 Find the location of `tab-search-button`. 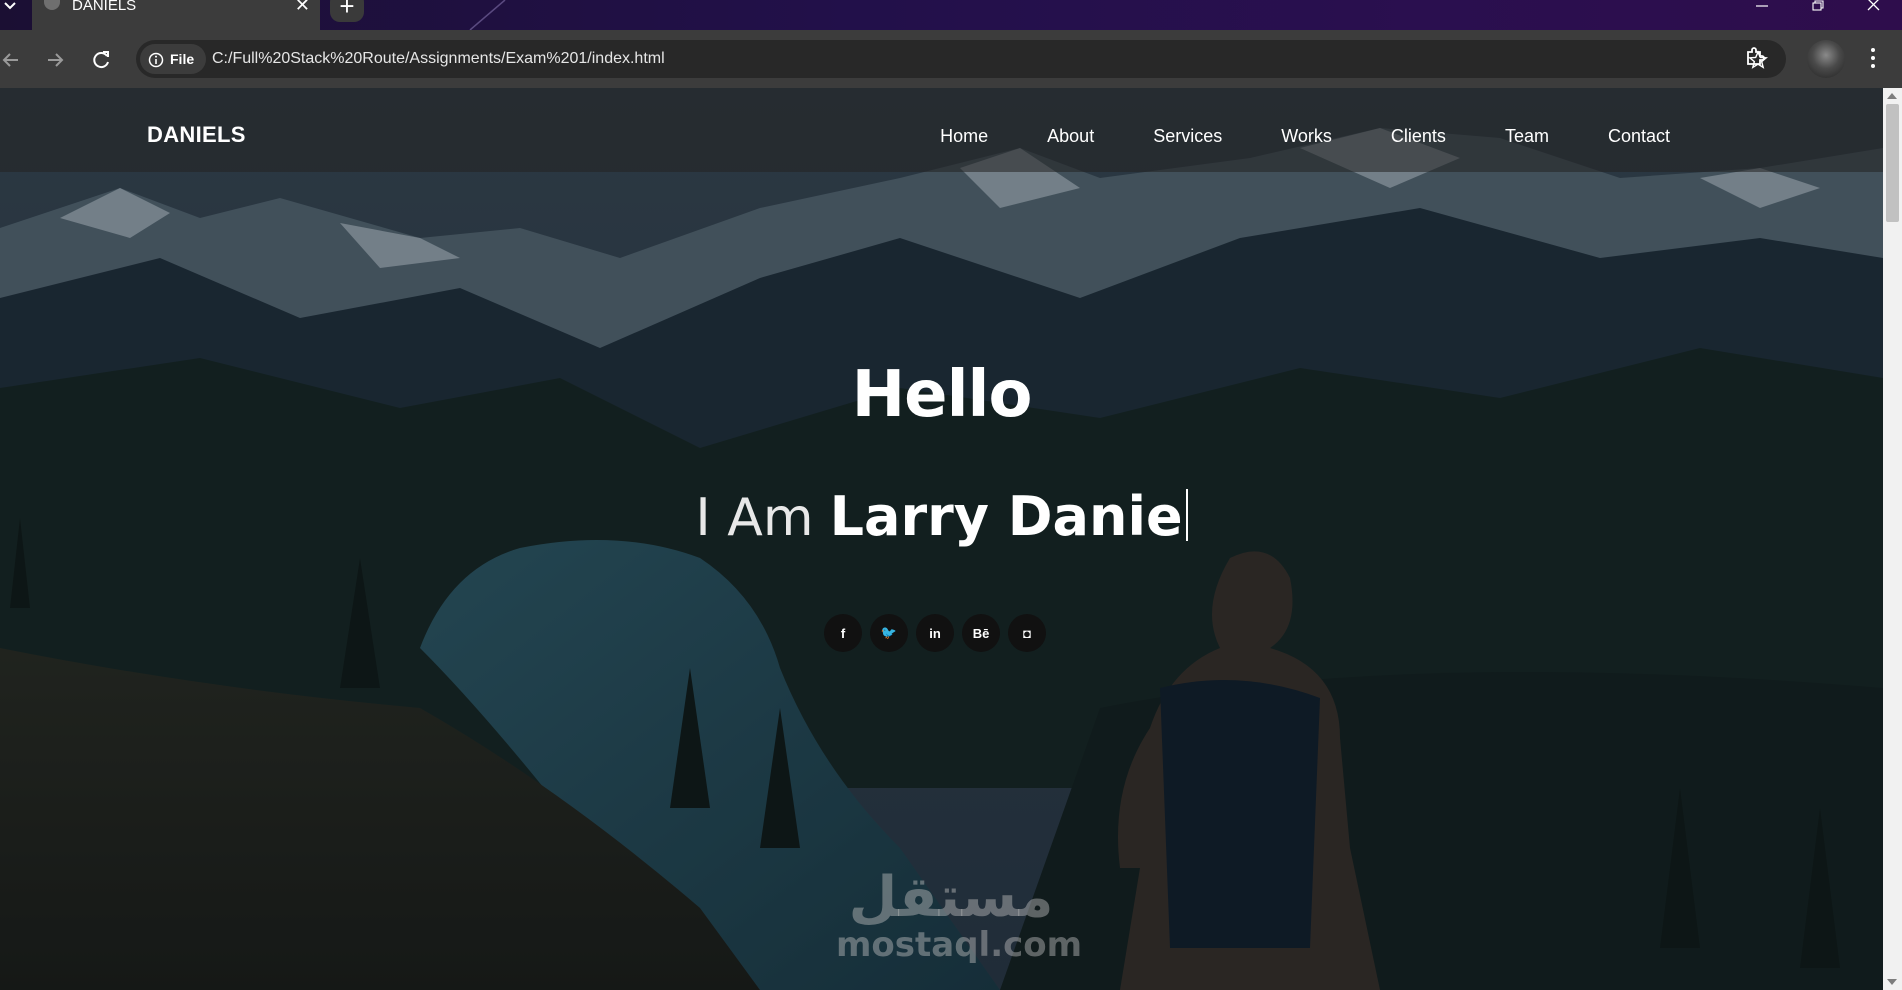

tab-search-button is located at coordinates (15, 12).